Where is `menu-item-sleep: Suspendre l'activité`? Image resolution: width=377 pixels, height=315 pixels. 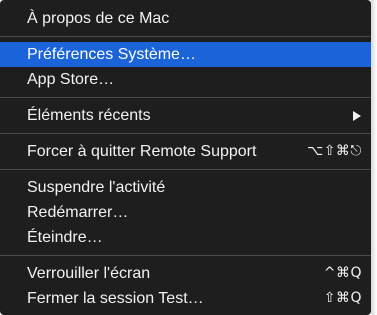
menu-item-sleep: Suspendre l'activité is located at coordinates (185, 187).